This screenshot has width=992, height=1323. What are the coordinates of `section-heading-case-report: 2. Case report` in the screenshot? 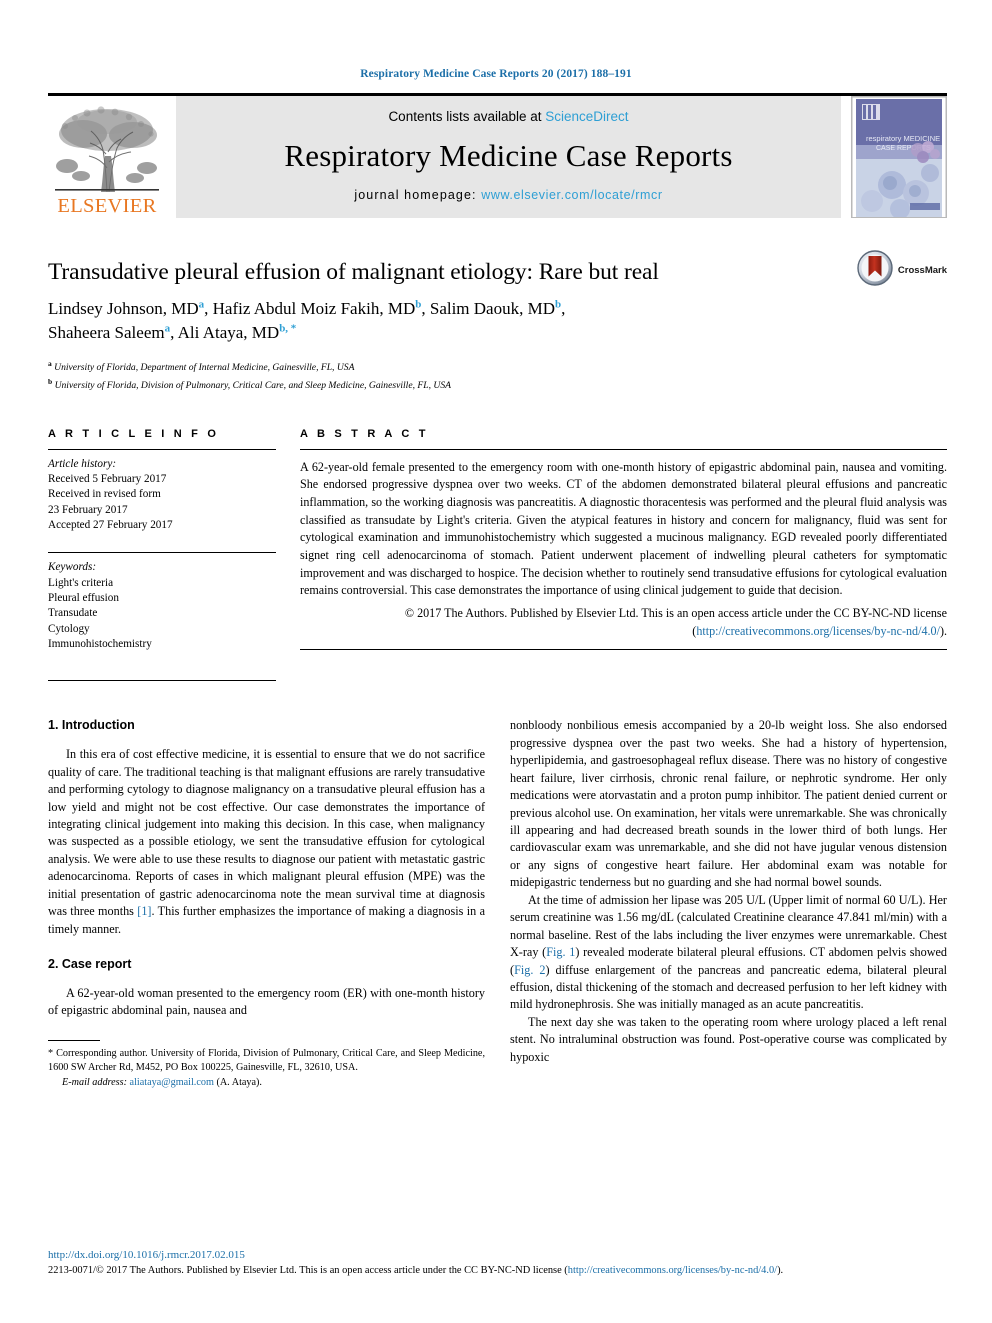 It's located at (90, 964).